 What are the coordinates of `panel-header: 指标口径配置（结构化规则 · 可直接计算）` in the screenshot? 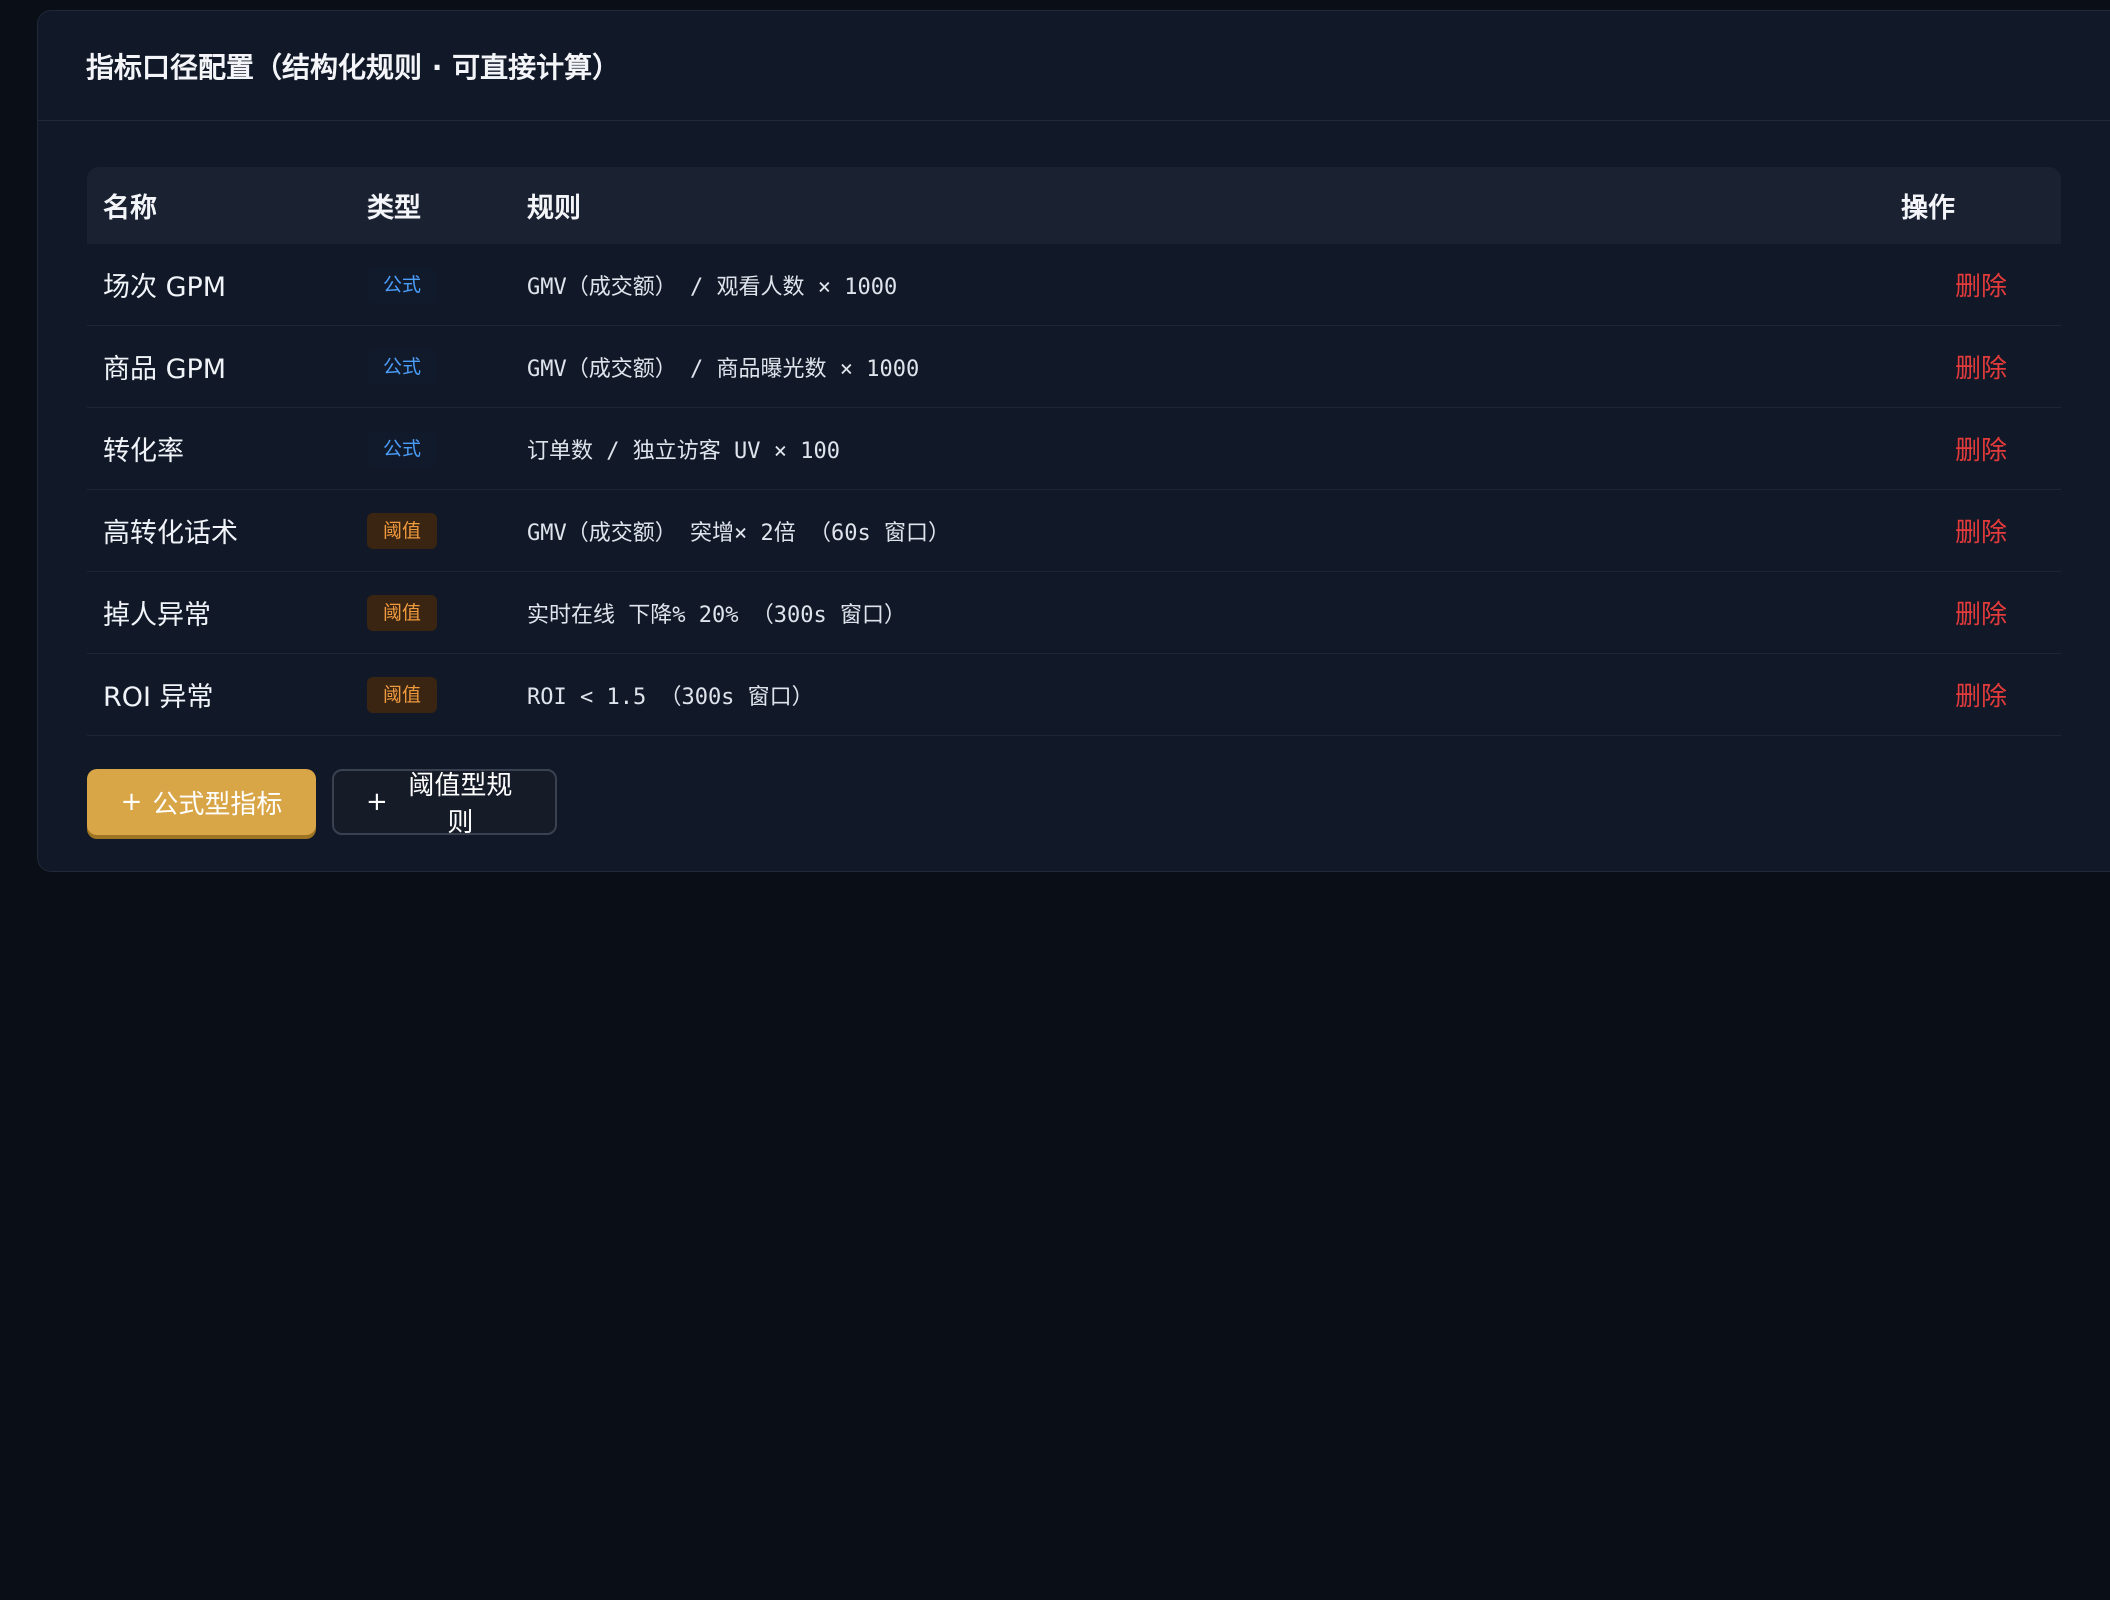 It's located at (1074, 66).